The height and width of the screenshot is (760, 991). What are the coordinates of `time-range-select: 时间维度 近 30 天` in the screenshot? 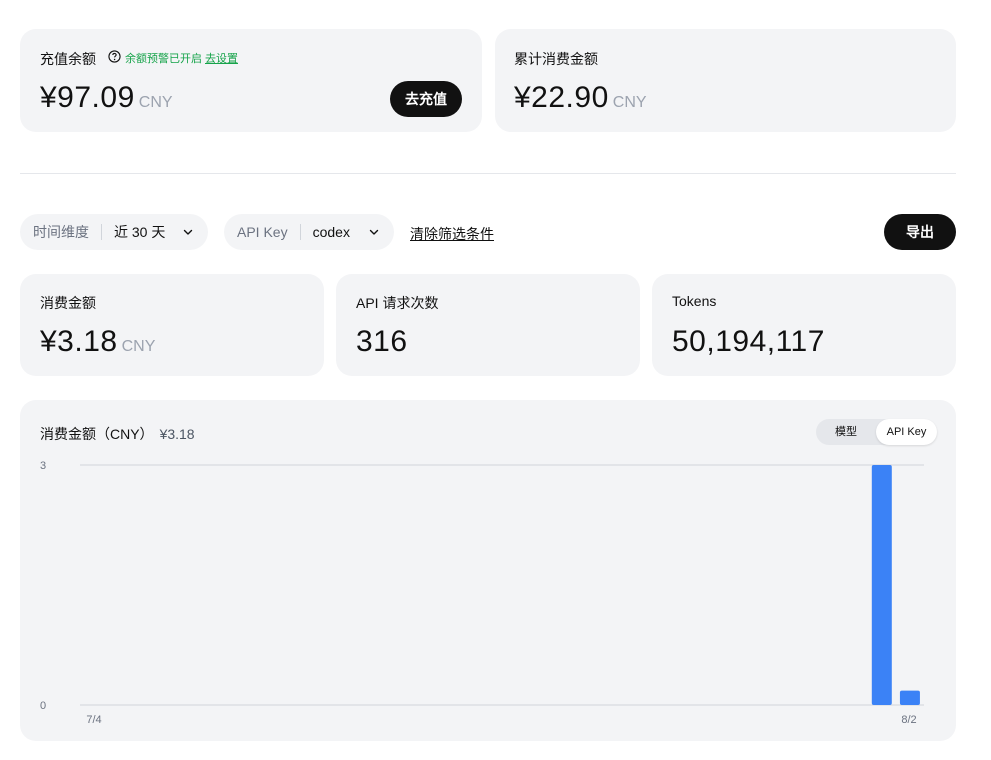 It's located at (114, 232).